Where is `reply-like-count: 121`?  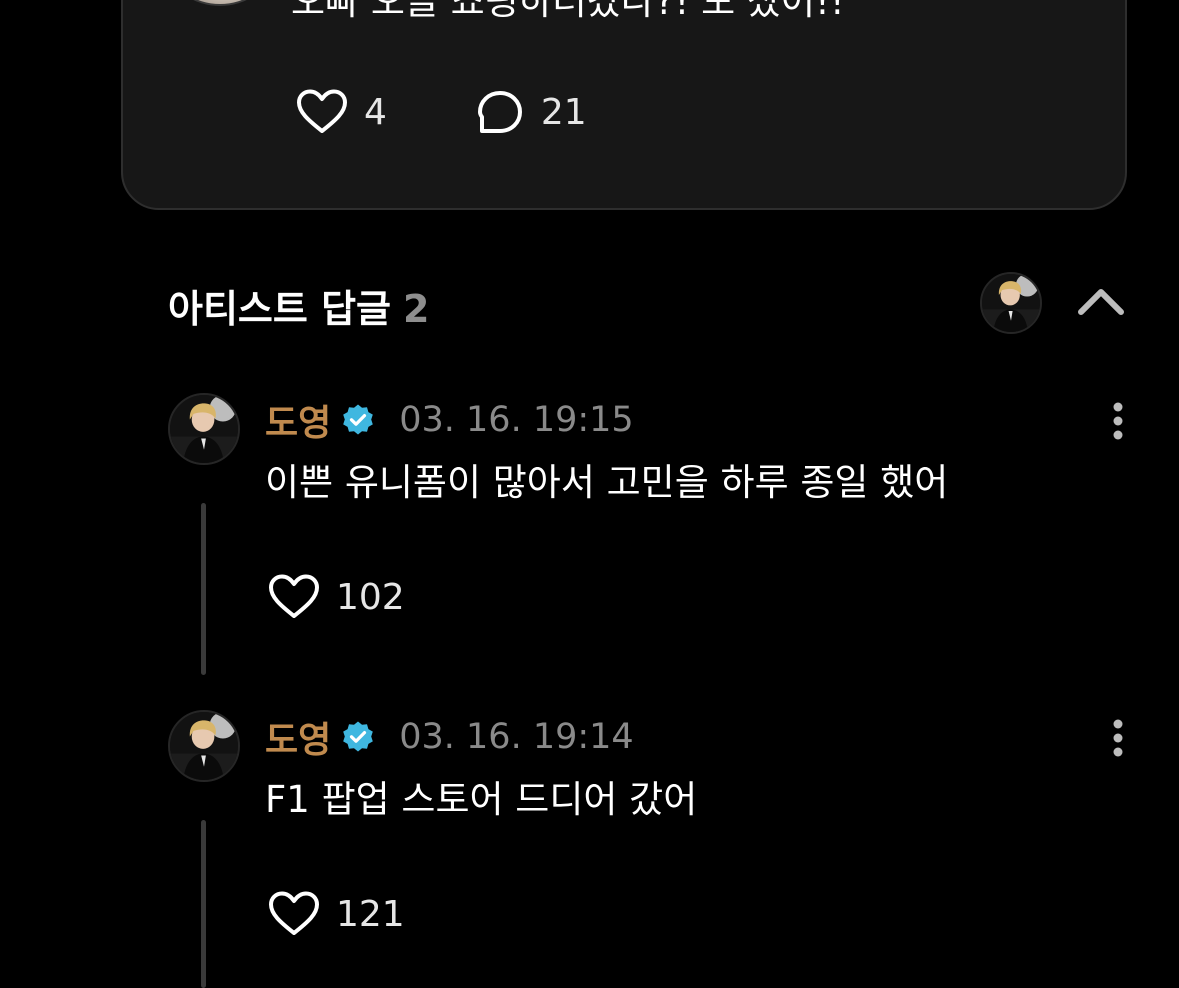
reply-like-count: 121 is located at coordinates (370, 914).